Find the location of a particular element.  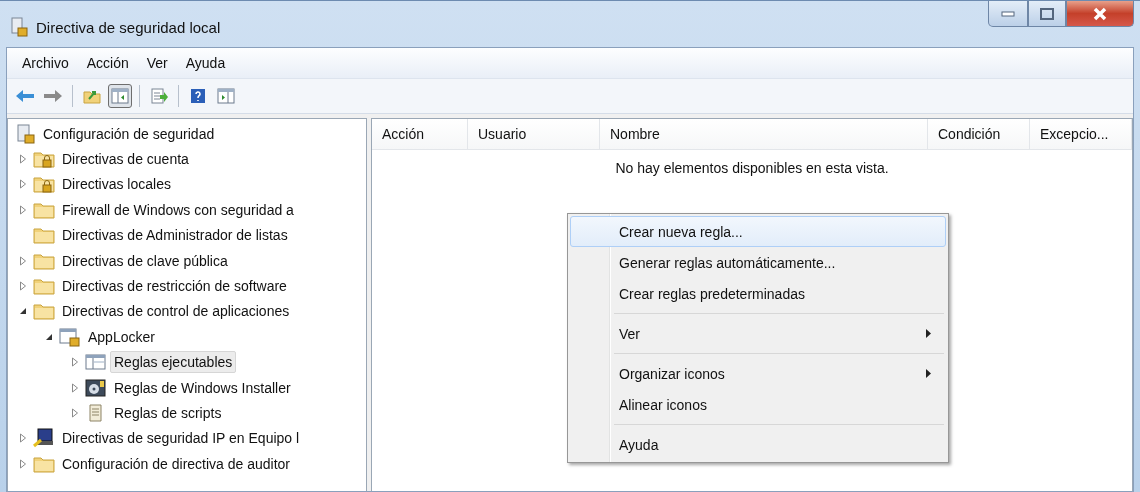

tree-item: Directivas de cuenta is located at coordinates (125, 159).